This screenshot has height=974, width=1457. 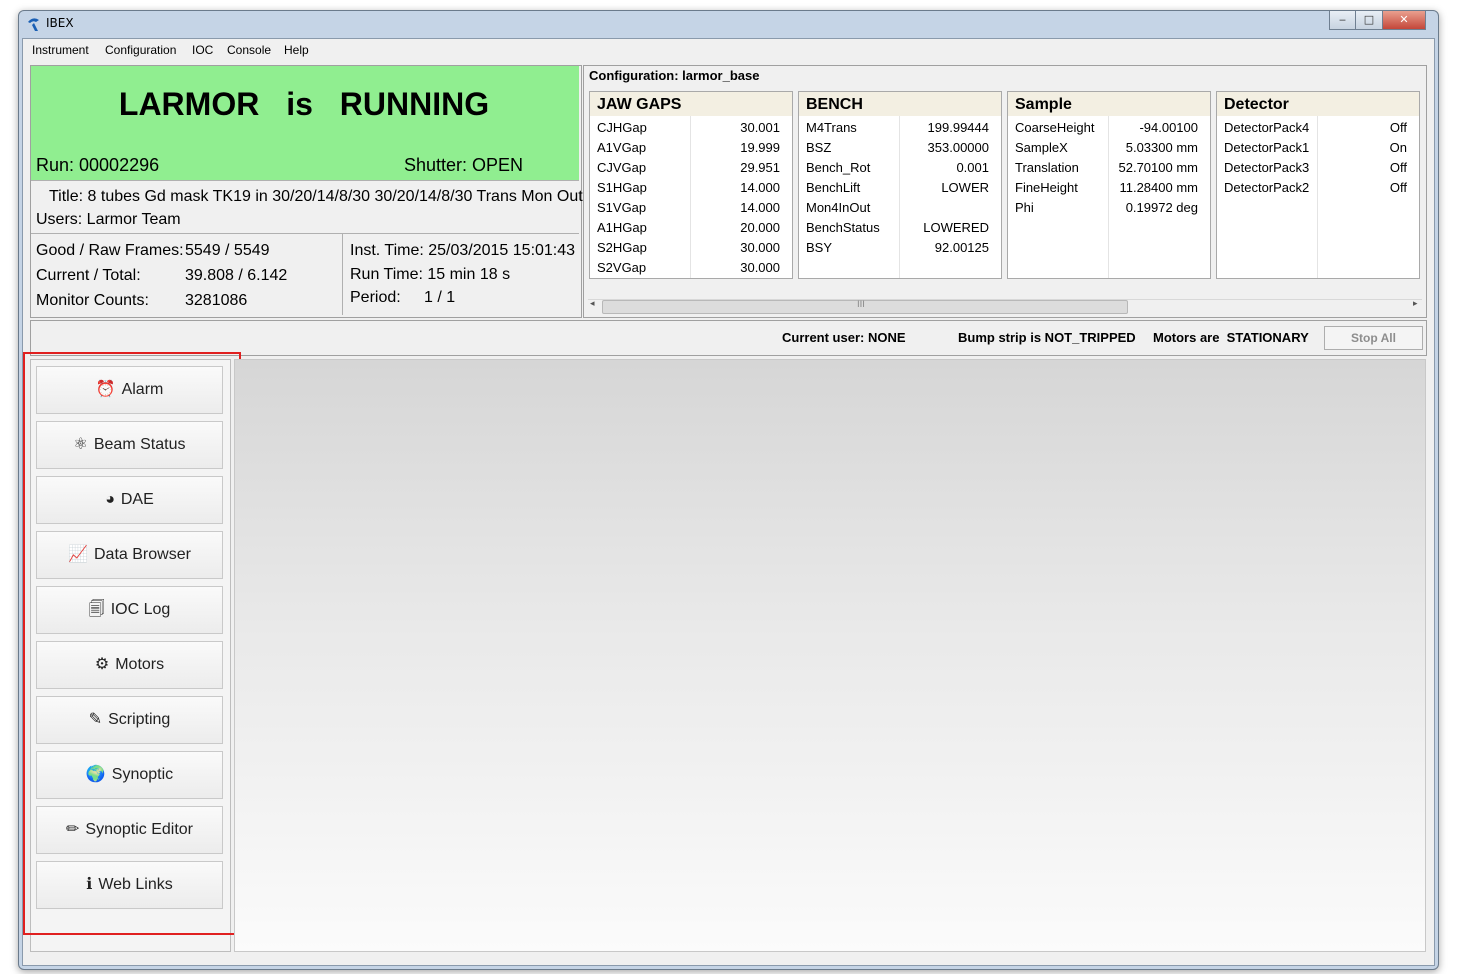 I want to click on instrument-name: LARMOR, so click(x=189, y=104).